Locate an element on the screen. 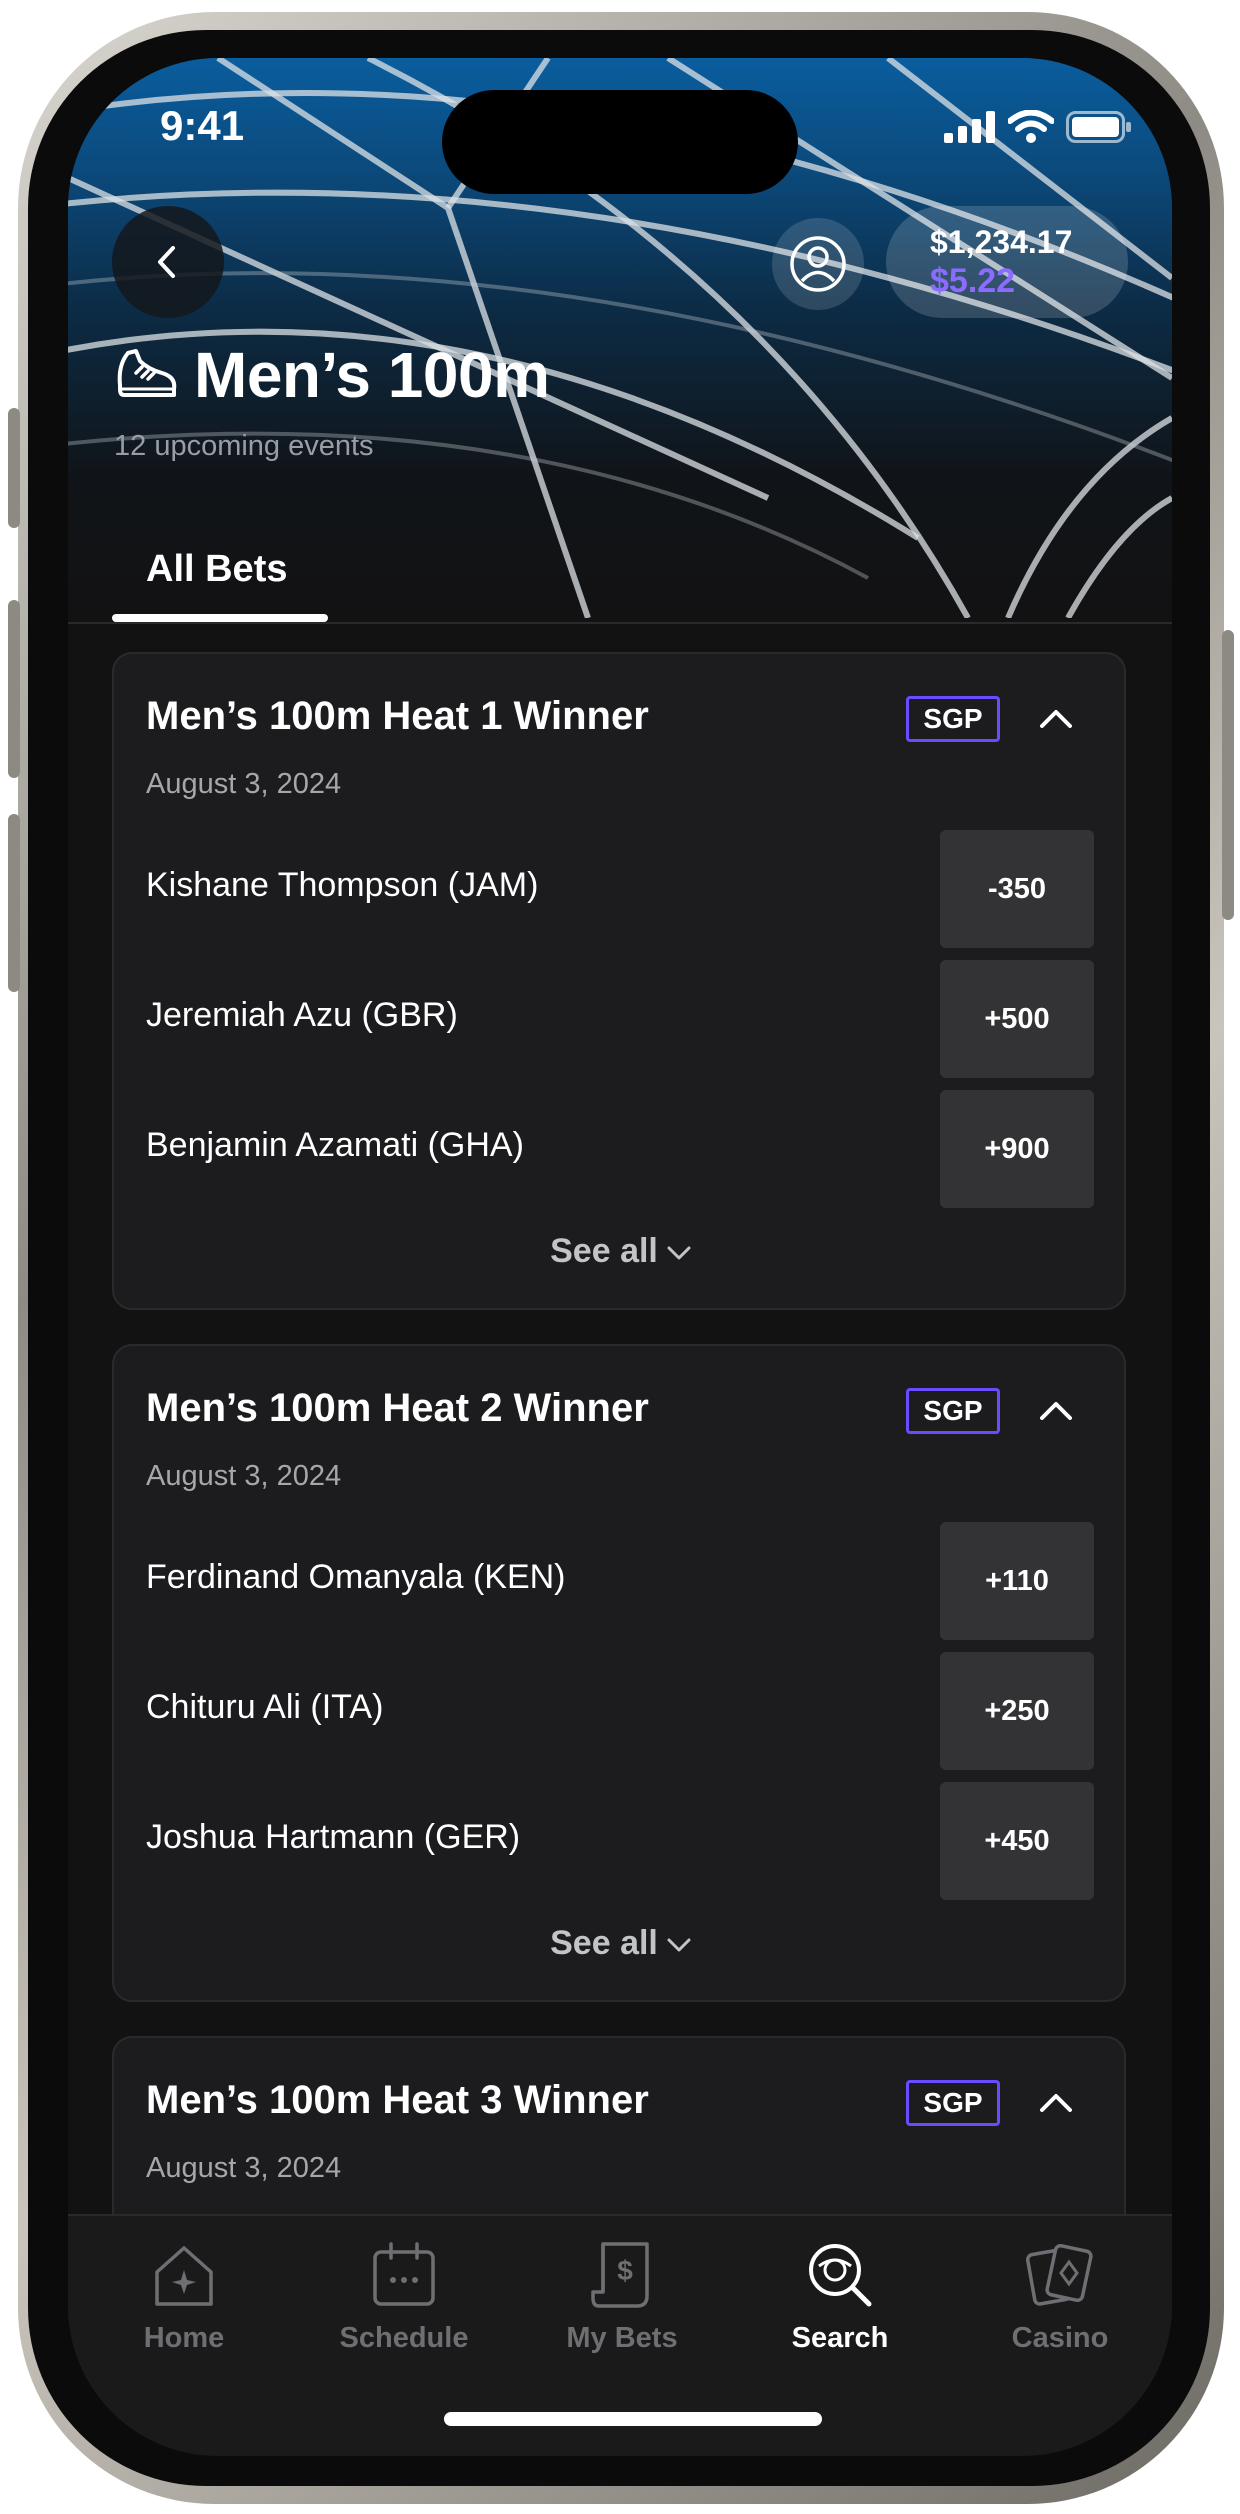 The height and width of the screenshot is (2514, 1240). balance-button: $1,234.17 $5.22 is located at coordinates (1007, 262).